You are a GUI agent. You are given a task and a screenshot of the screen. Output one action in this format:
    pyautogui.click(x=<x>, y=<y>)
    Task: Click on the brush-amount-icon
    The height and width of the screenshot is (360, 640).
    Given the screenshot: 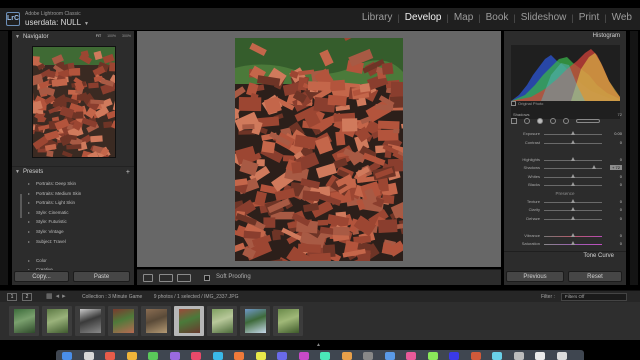 What is the action you would take?
    pyautogui.click(x=588, y=121)
    